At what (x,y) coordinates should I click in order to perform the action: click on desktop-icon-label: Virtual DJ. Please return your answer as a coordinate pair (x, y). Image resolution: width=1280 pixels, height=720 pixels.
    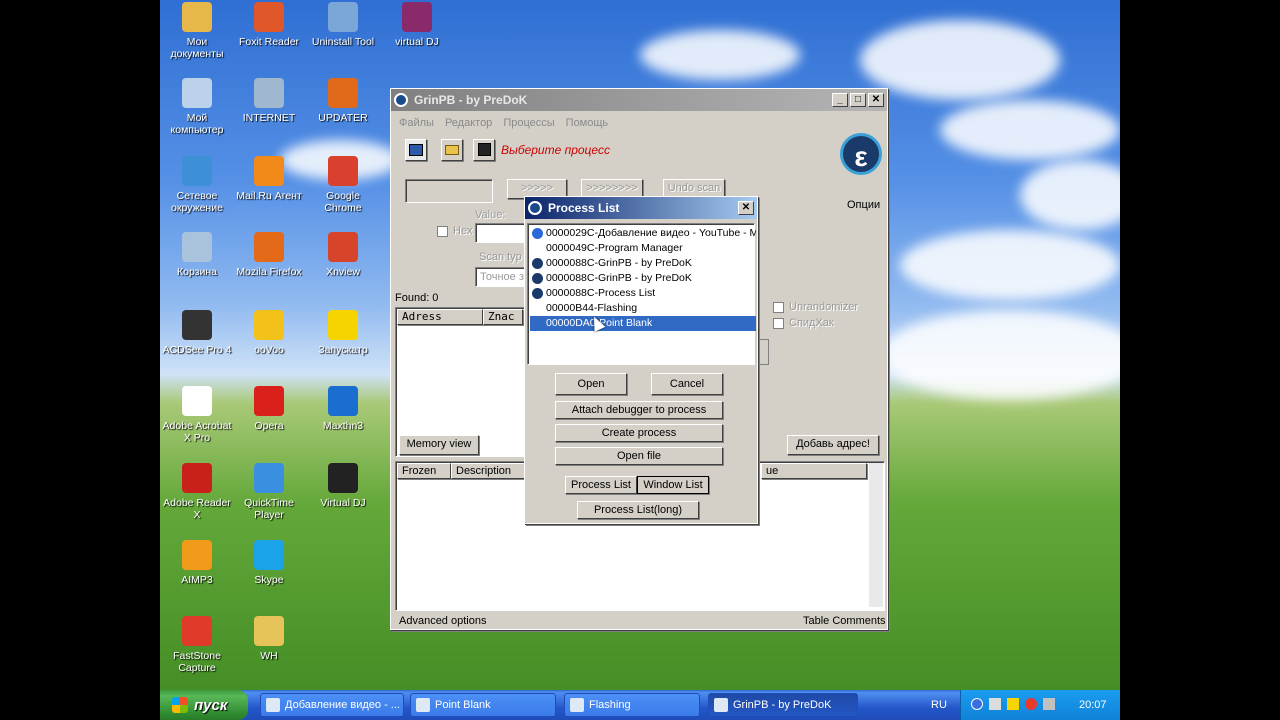
    Looking at the image, I should click on (343, 503).